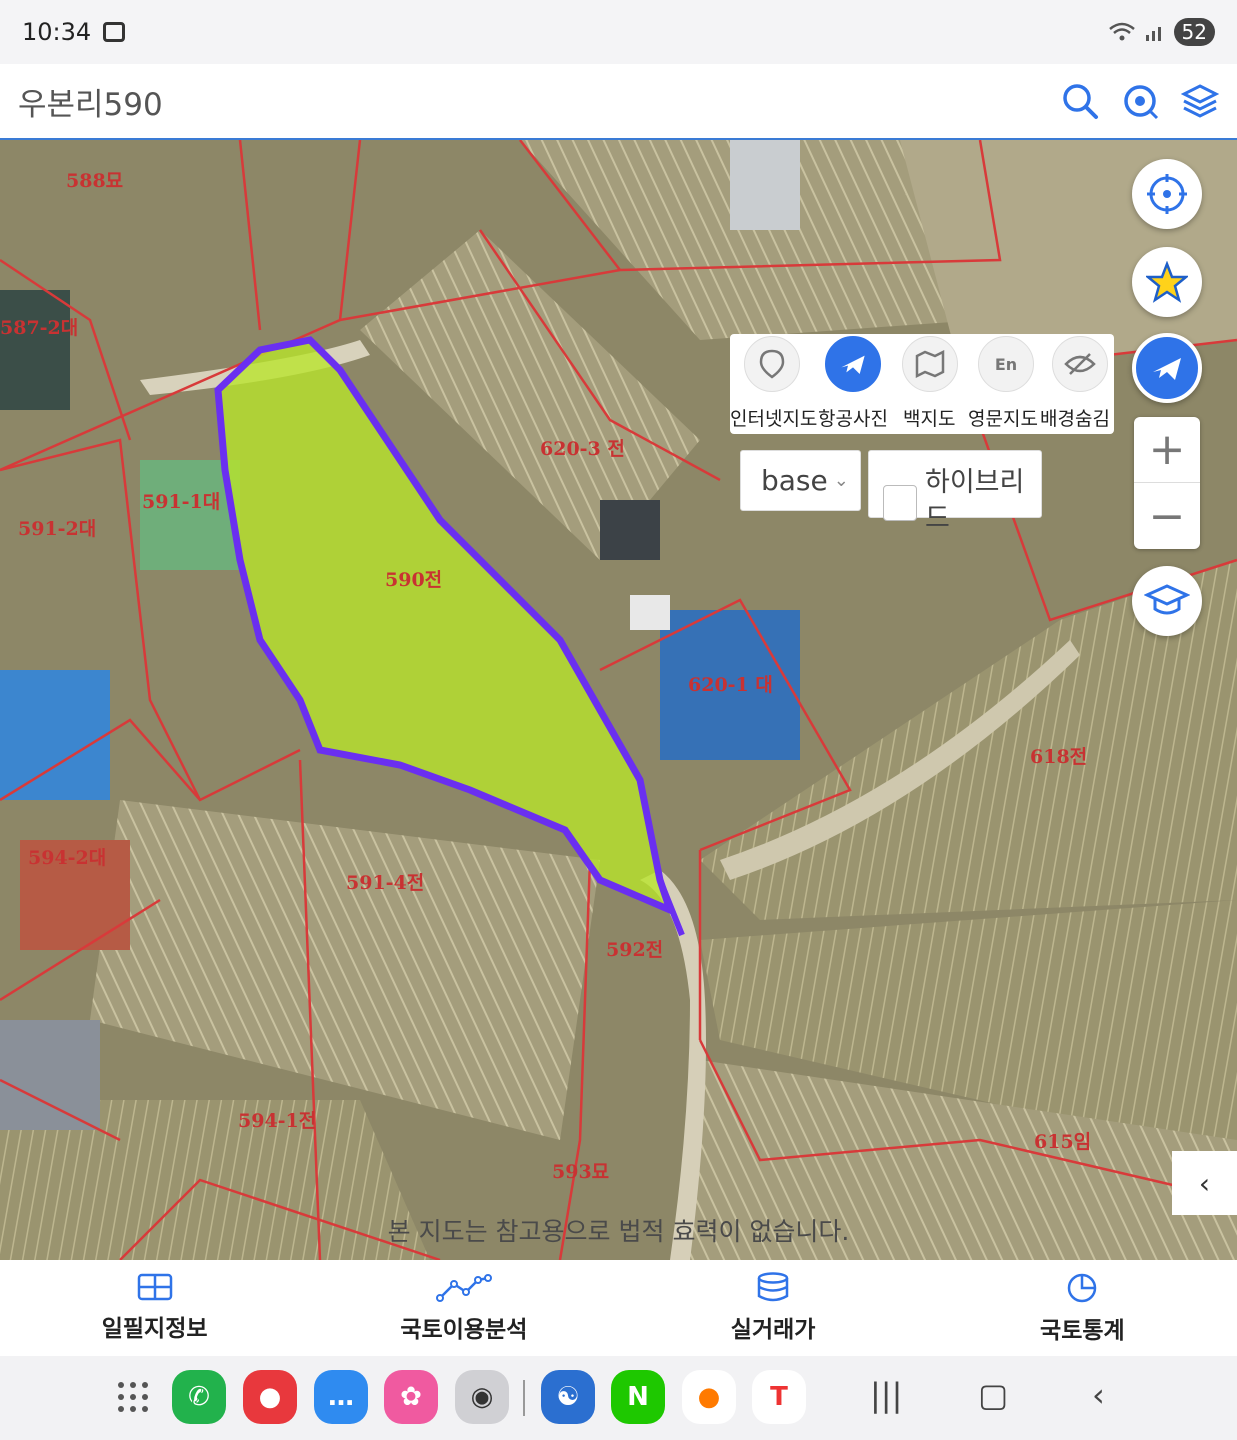  I want to click on app-drawer-icon, so click(133, 1397).